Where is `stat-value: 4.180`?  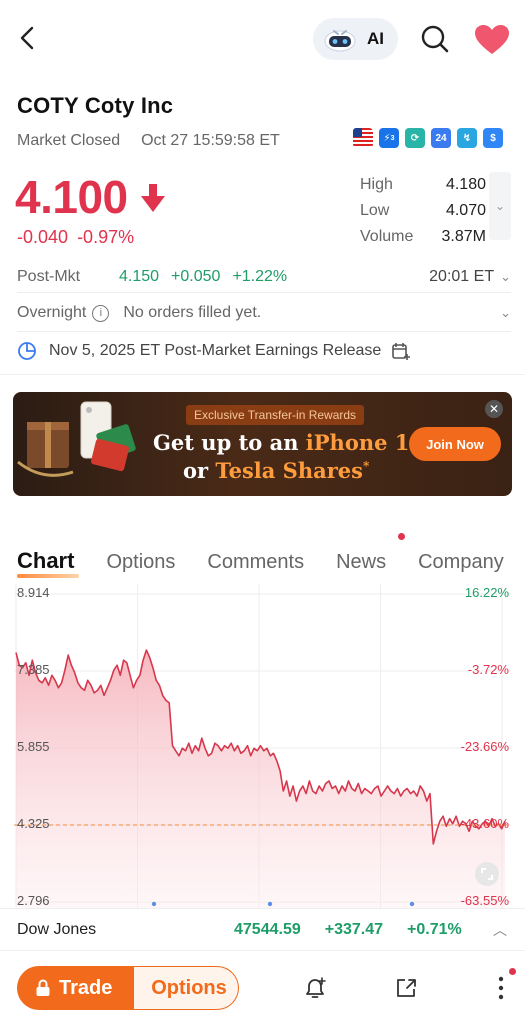
stat-value: 4.180 is located at coordinates (465, 184).